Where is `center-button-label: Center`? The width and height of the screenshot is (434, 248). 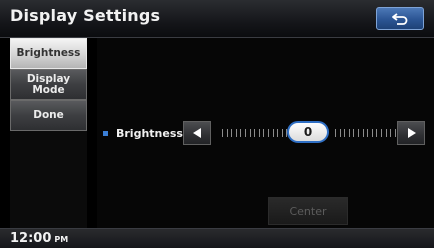
center-button-label: Center is located at coordinates (308, 211).